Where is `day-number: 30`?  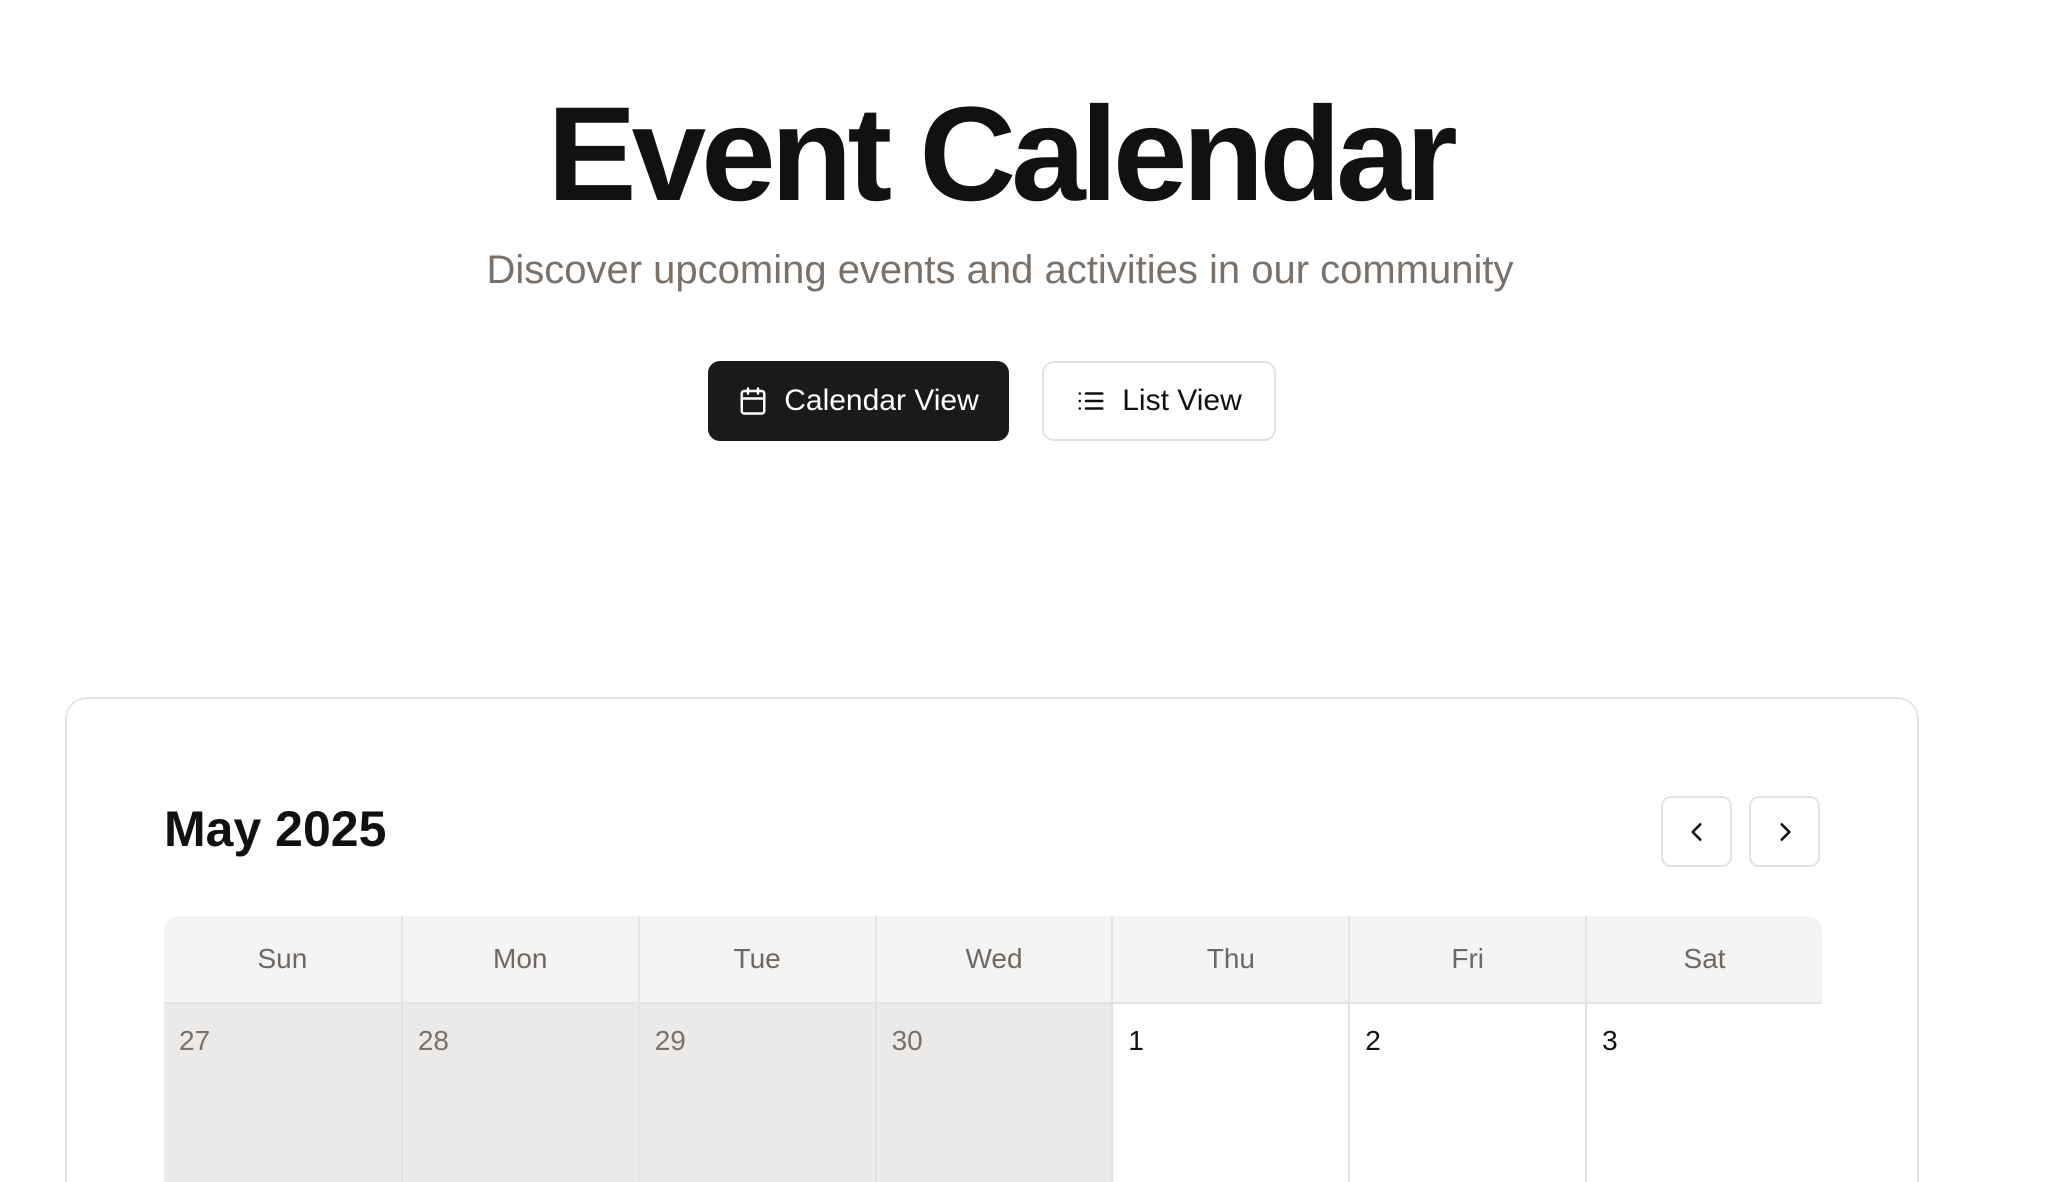 day-number: 30 is located at coordinates (907, 1040).